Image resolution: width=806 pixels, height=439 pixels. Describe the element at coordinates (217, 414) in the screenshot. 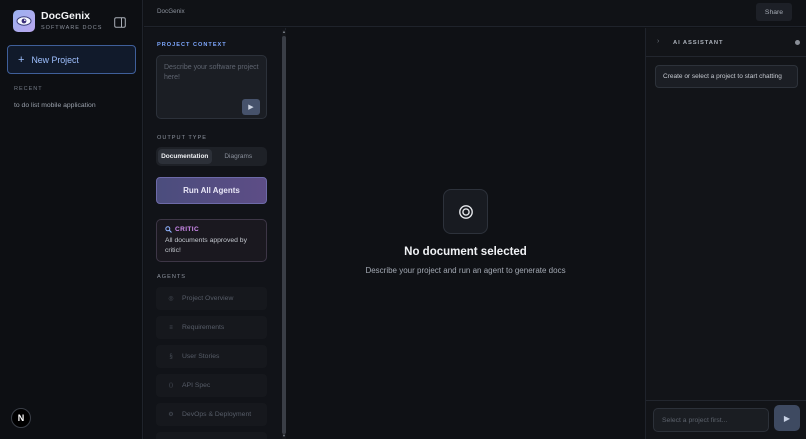

I see `agent-label: DevOps & Deployment` at that location.